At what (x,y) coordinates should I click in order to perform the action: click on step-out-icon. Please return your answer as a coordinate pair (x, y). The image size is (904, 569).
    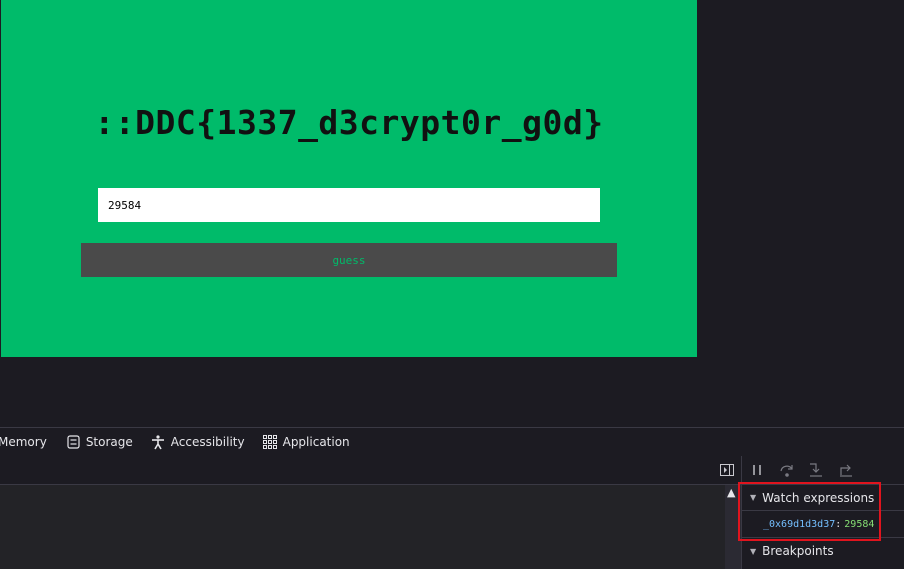
    Looking at the image, I should click on (846, 470).